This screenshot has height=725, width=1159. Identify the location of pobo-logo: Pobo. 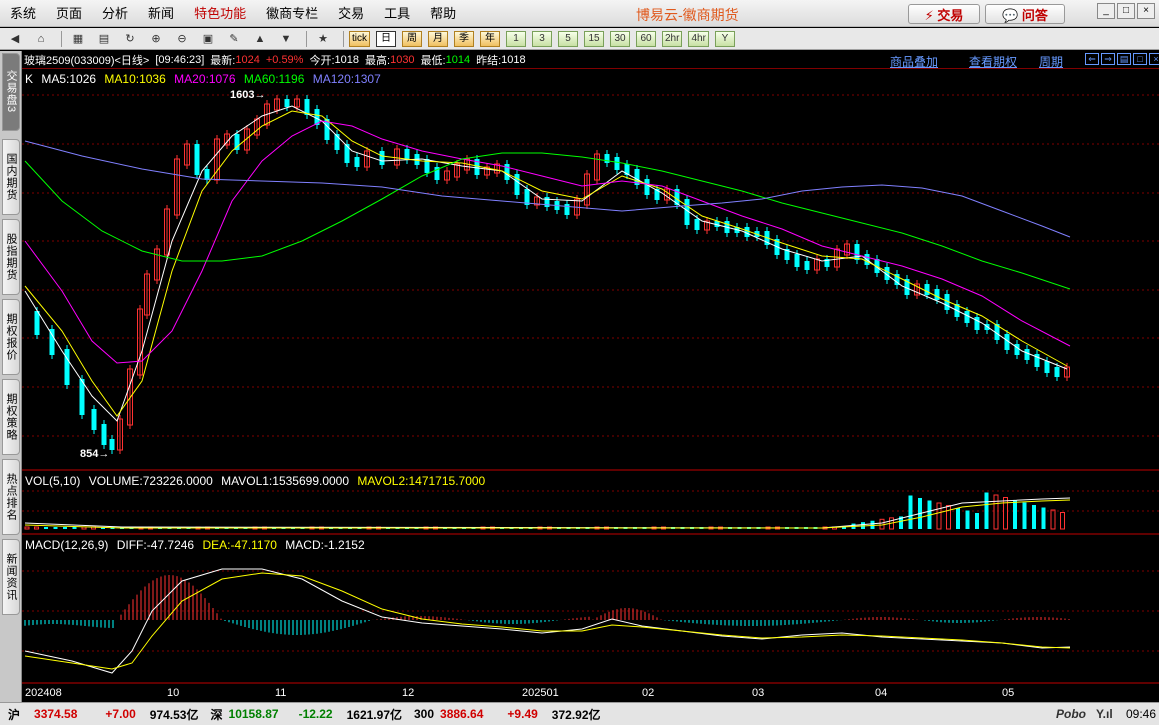
(1071, 714).